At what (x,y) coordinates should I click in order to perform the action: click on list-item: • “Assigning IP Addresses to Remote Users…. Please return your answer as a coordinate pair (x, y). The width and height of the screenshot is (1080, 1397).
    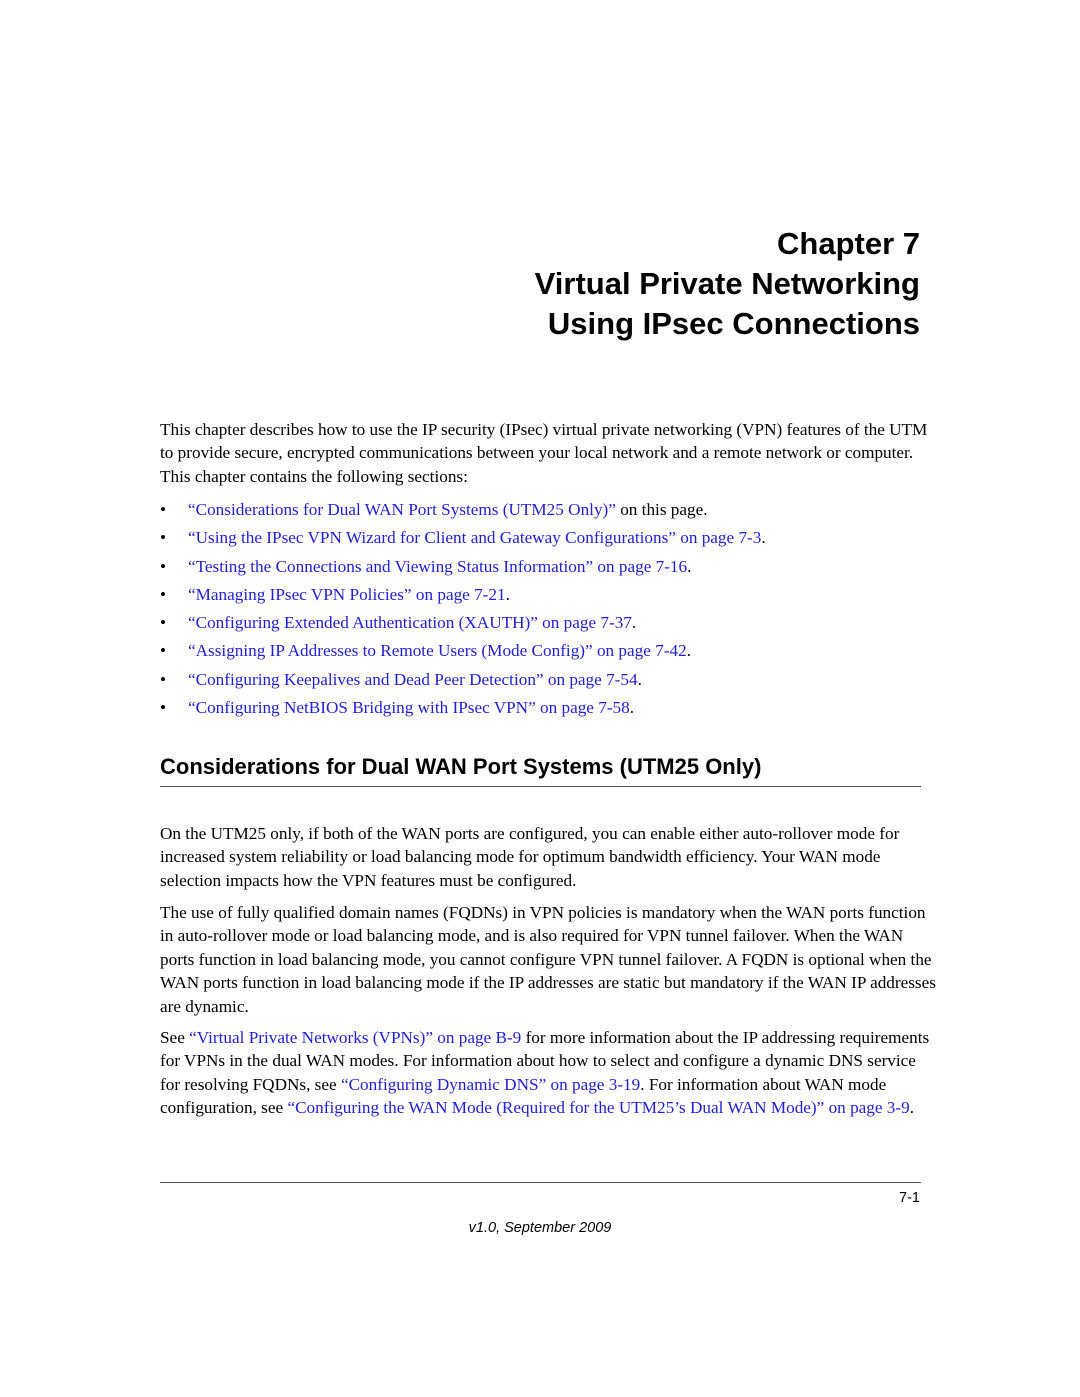
    Looking at the image, I should click on (550, 653).